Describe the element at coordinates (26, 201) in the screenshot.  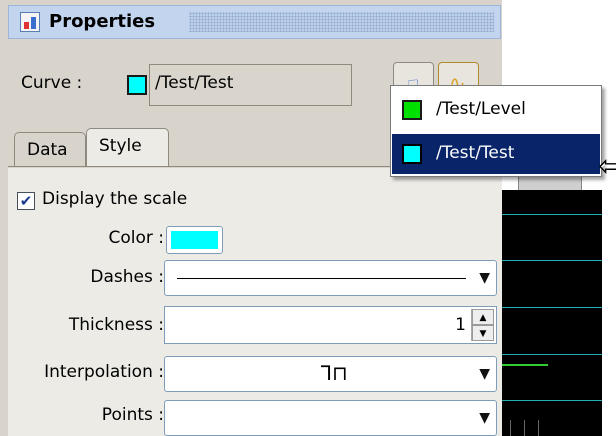
I see `display-scale-checkbox: ✔` at that location.